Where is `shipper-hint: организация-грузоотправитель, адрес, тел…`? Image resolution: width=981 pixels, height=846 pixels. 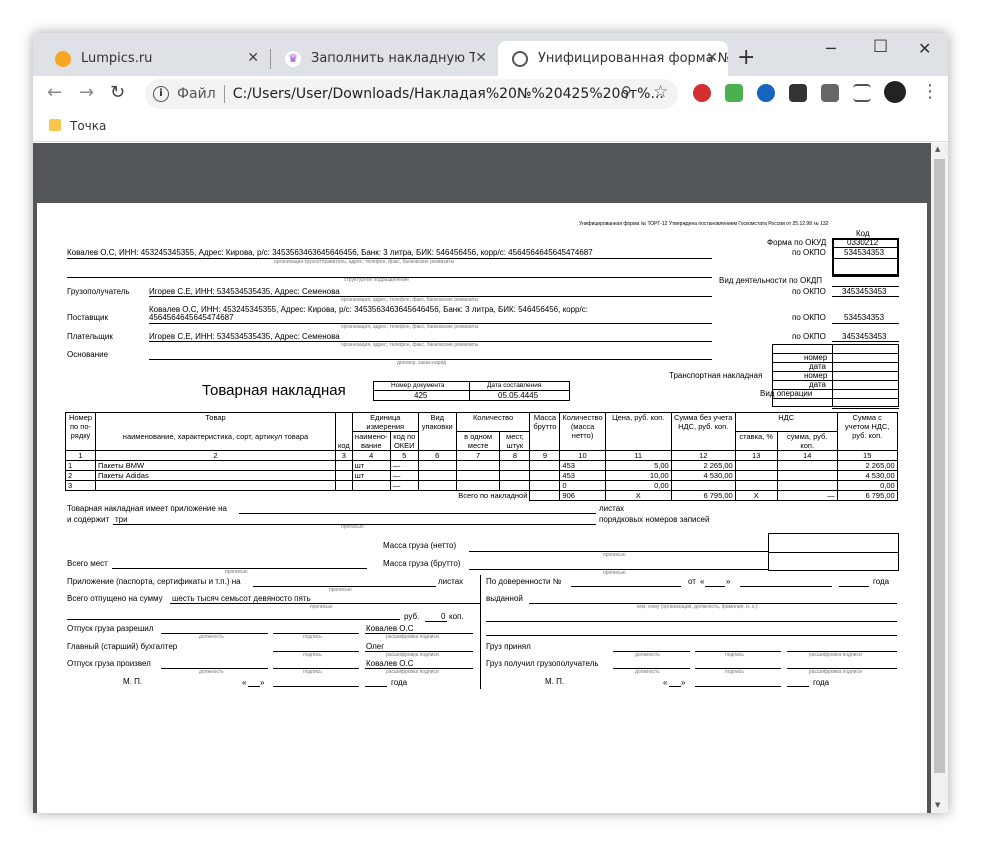
shipper-hint: организация-грузоотправитель, адрес, тел… is located at coordinates (364, 262).